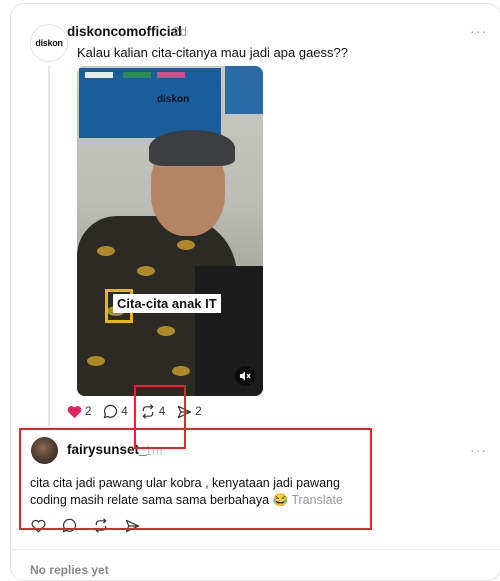 The height and width of the screenshot is (581, 500). I want to click on comment-icon, so click(111, 411).